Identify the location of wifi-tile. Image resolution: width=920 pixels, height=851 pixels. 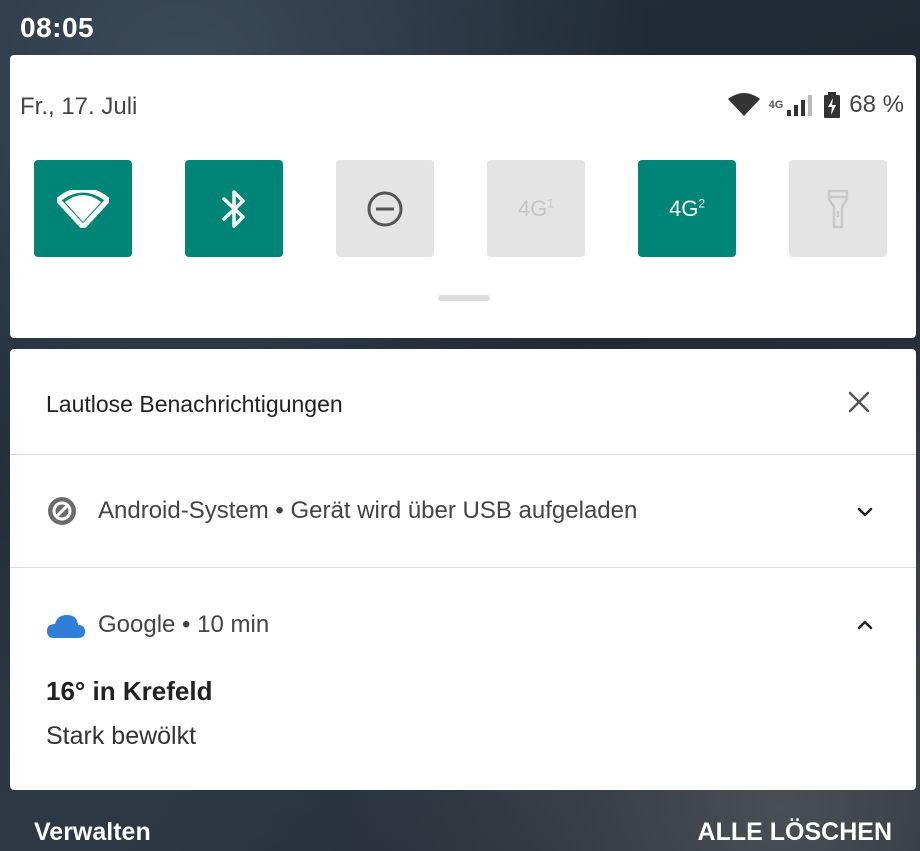
(83, 208).